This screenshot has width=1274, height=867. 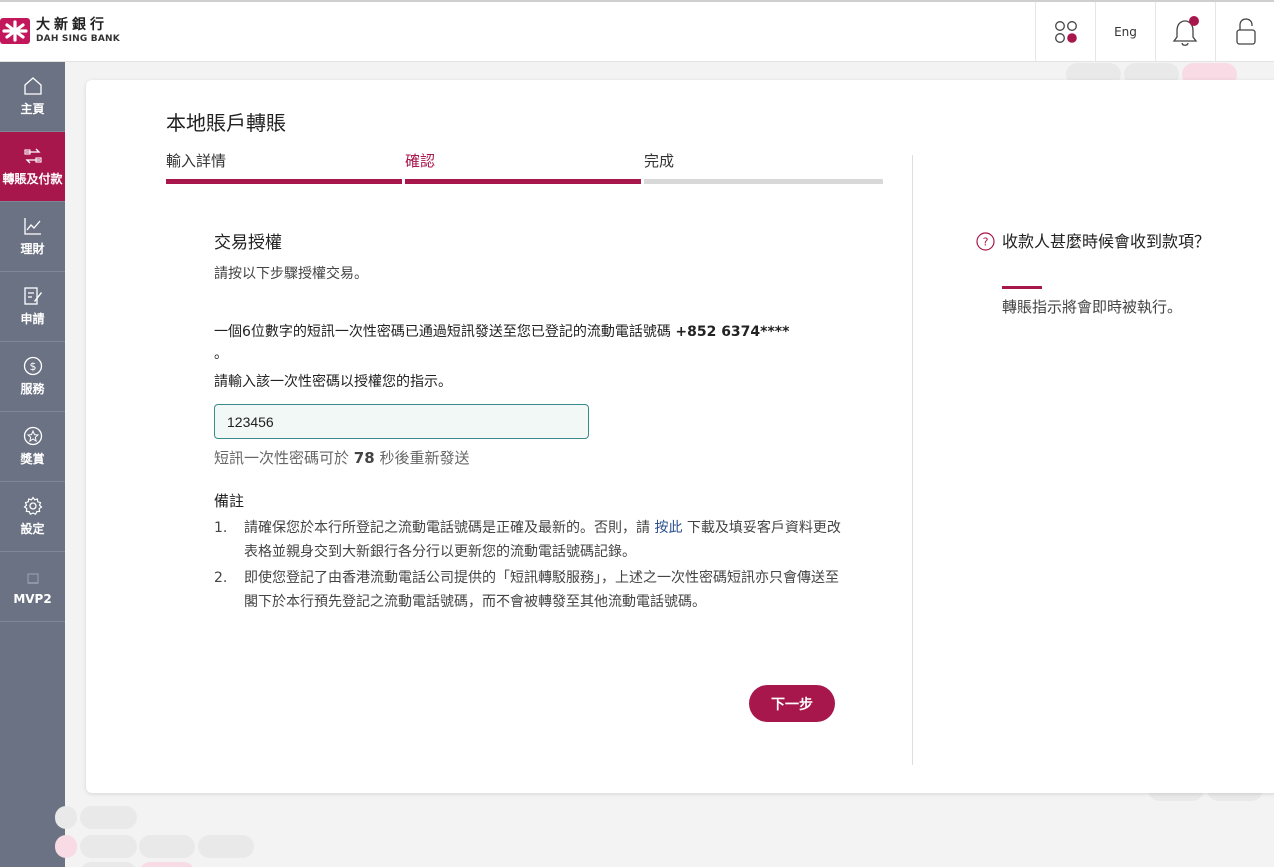 What do you see at coordinates (523, 181) in the screenshot?
I see `step-confirm-bar` at bounding box center [523, 181].